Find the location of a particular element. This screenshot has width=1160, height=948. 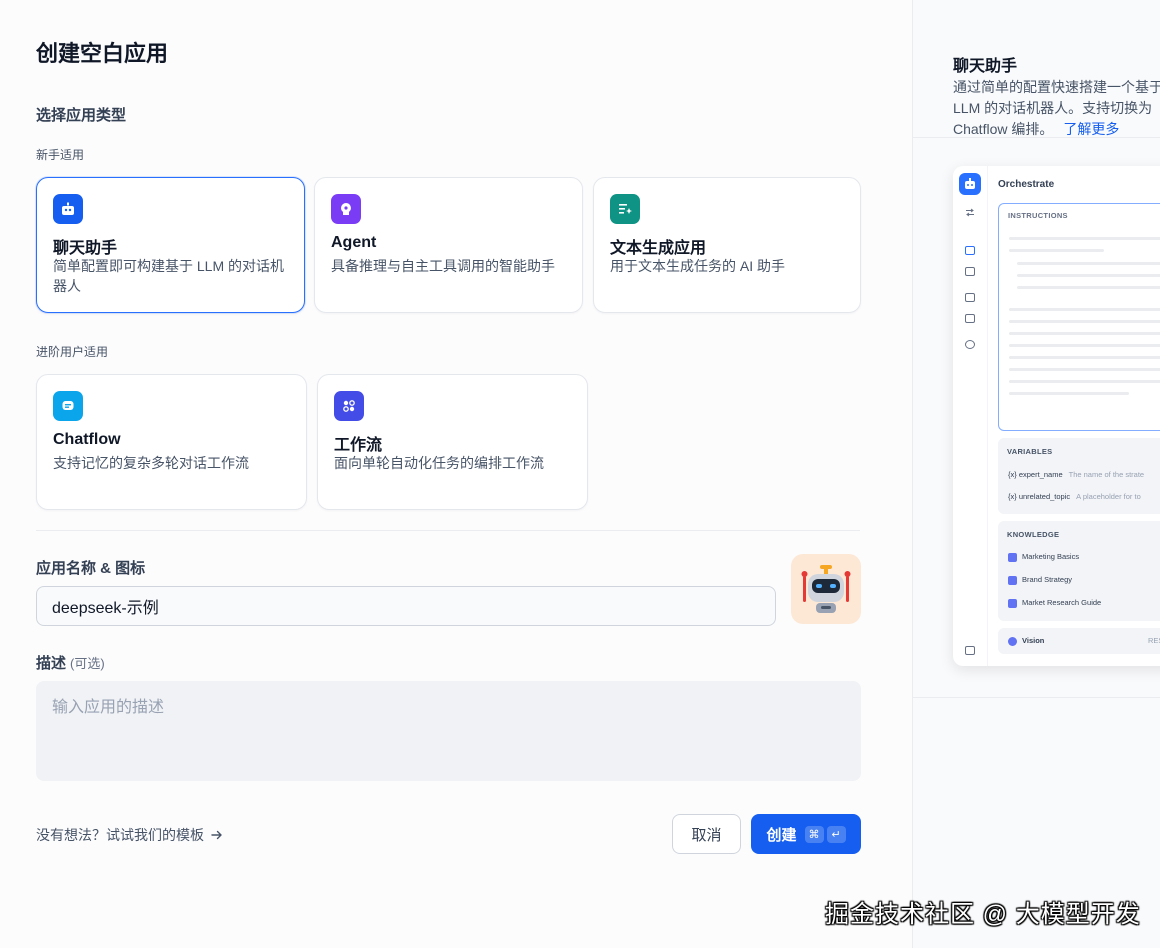

switch-icon is located at coordinates (970, 210).